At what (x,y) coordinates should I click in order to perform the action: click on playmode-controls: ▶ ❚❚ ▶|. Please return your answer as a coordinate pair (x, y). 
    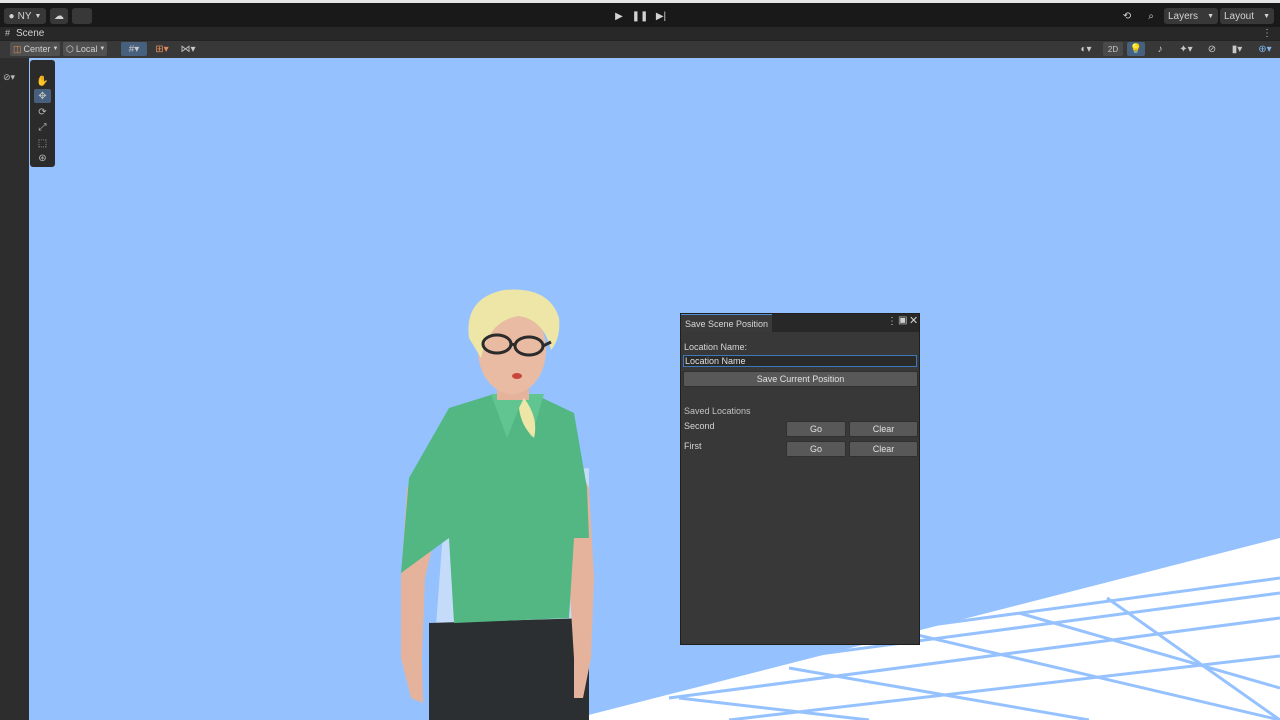
    Looking at the image, I should click on (640, 16).